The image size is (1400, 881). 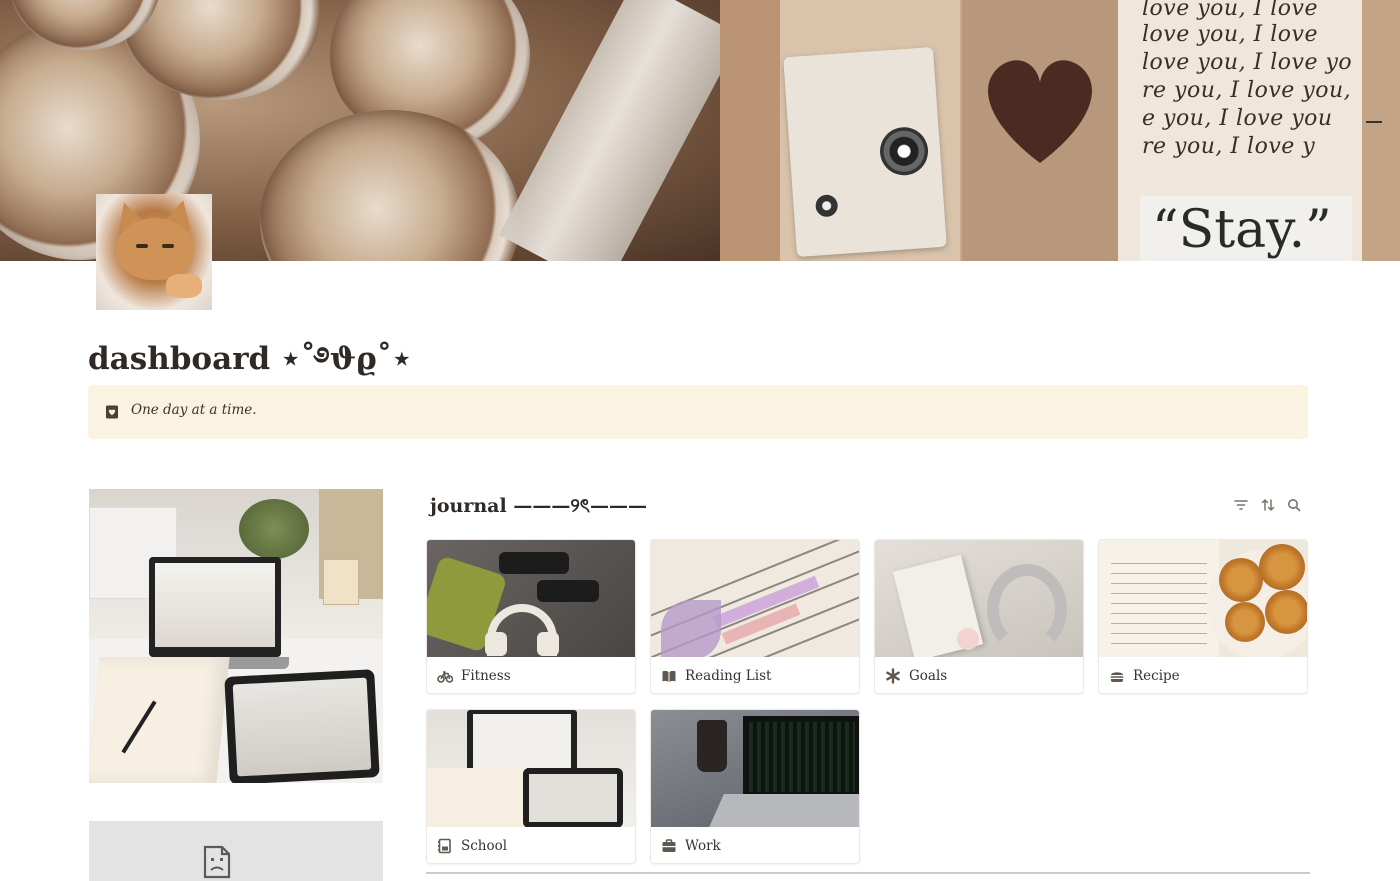 I want to click on gallery-card-recipe: Recipe, so click(x=1203, y=616).